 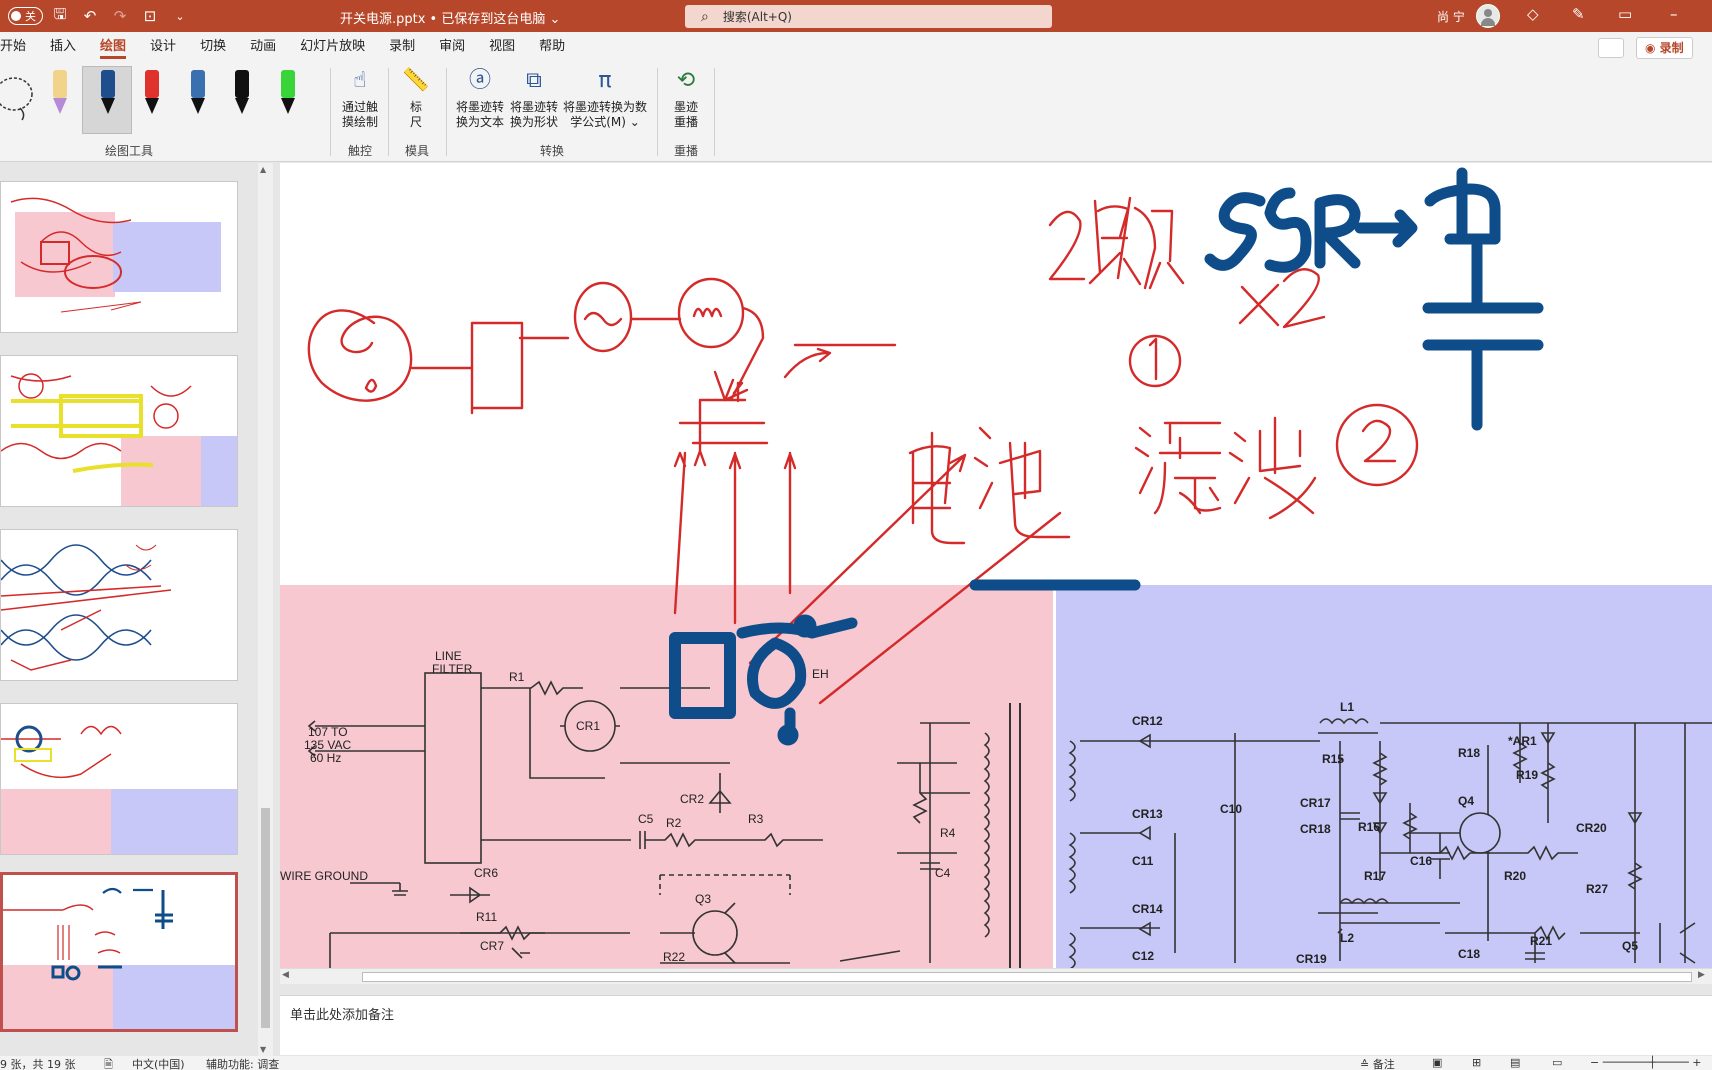 What do you see at coordinates (1664, 48) in the screenshot?
I see `record-button: ◉ 录制` at bounding box center [1664, 48].